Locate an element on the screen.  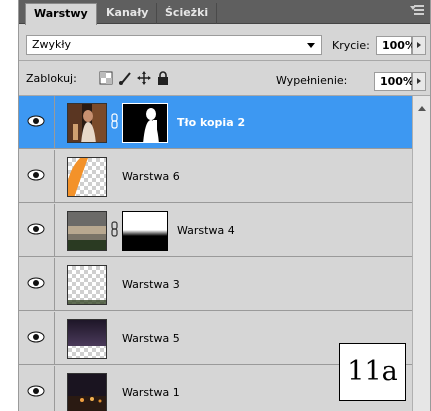
lock-label: Zablokuj: is located at coordinates (51, 78).